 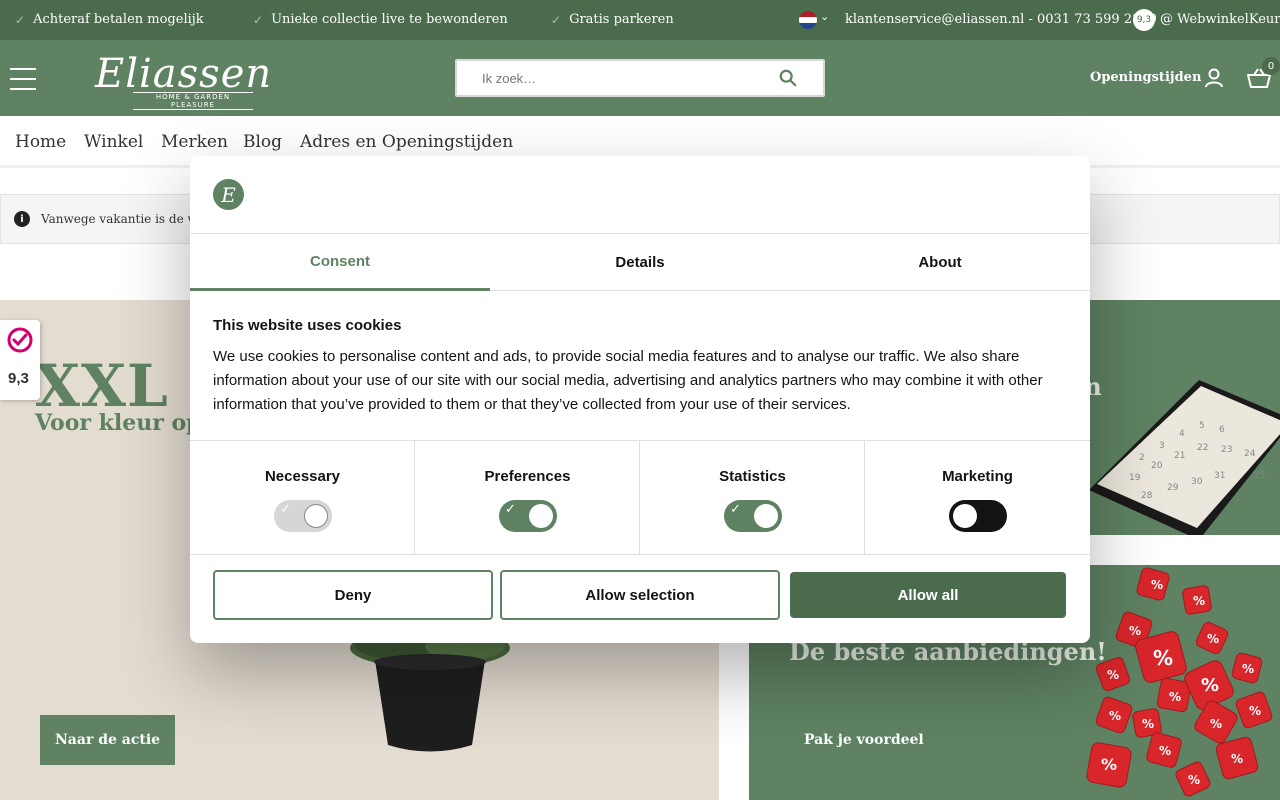 I want to click on svg-text: 29, so click(x=1173, y=488).